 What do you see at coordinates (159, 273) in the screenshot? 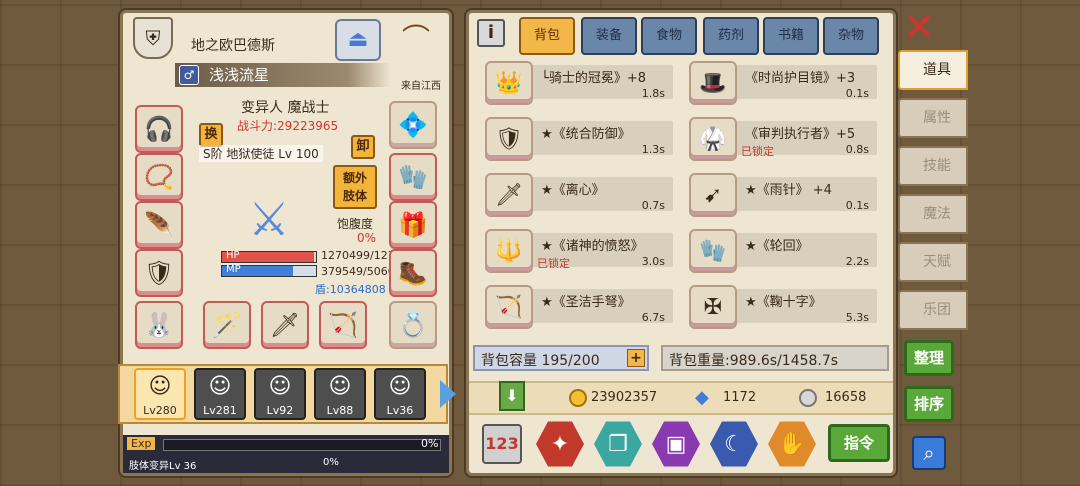
I see `equip-slot-armor: 🛡` at bounding box center [159, 273].